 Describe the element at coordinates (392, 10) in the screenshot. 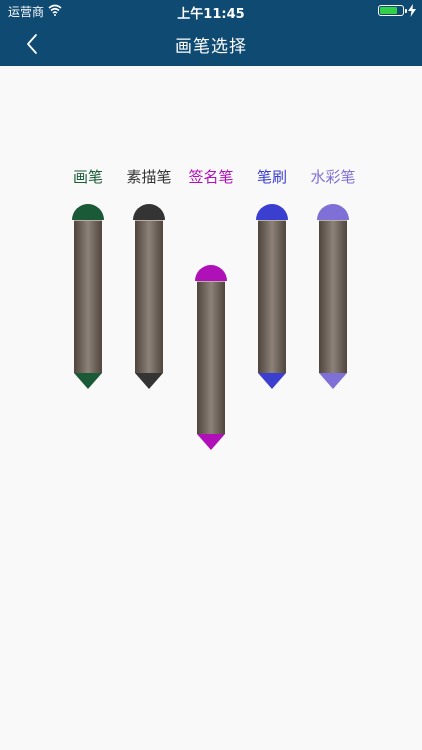

I see `battery-icon` at that location.